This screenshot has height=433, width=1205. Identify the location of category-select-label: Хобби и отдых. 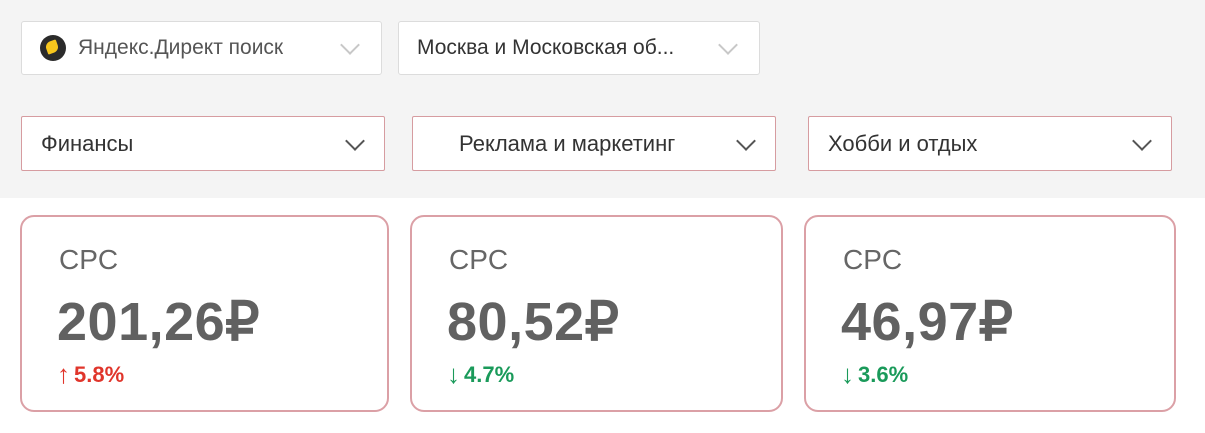
(903, 143).